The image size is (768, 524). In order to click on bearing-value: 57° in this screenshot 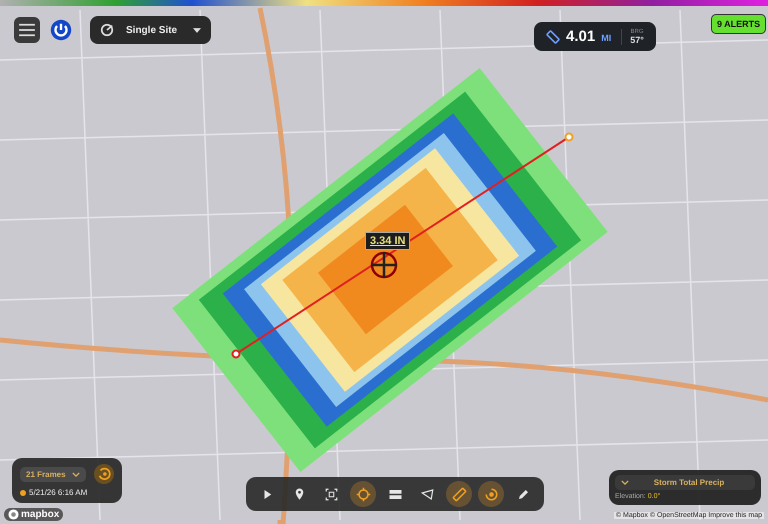, I will do `click(637, 39)`.